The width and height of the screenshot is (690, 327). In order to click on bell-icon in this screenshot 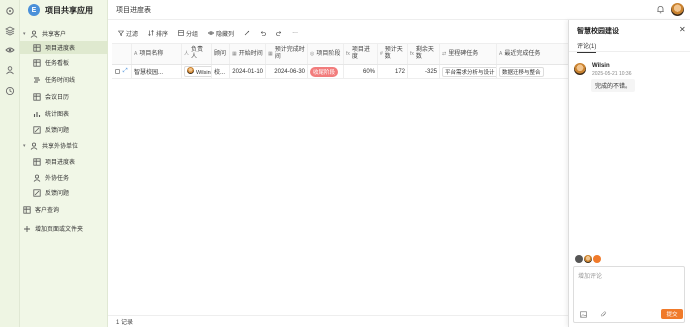, I will do `click(660, 9)`.